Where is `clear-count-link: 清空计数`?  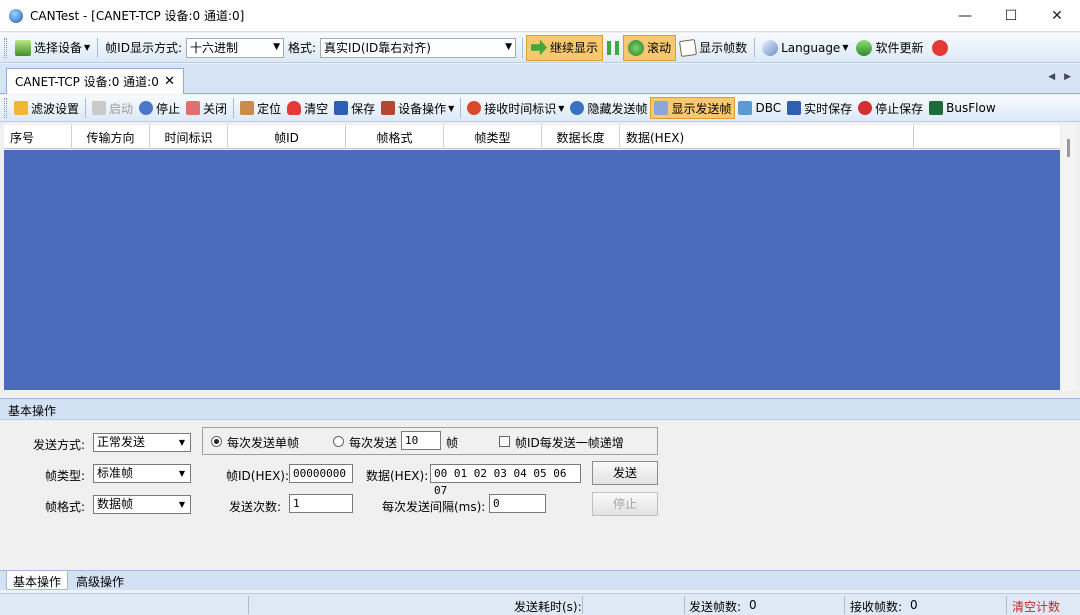
clear-count-link: 清空计数 is located at coordinates (1036, 606).